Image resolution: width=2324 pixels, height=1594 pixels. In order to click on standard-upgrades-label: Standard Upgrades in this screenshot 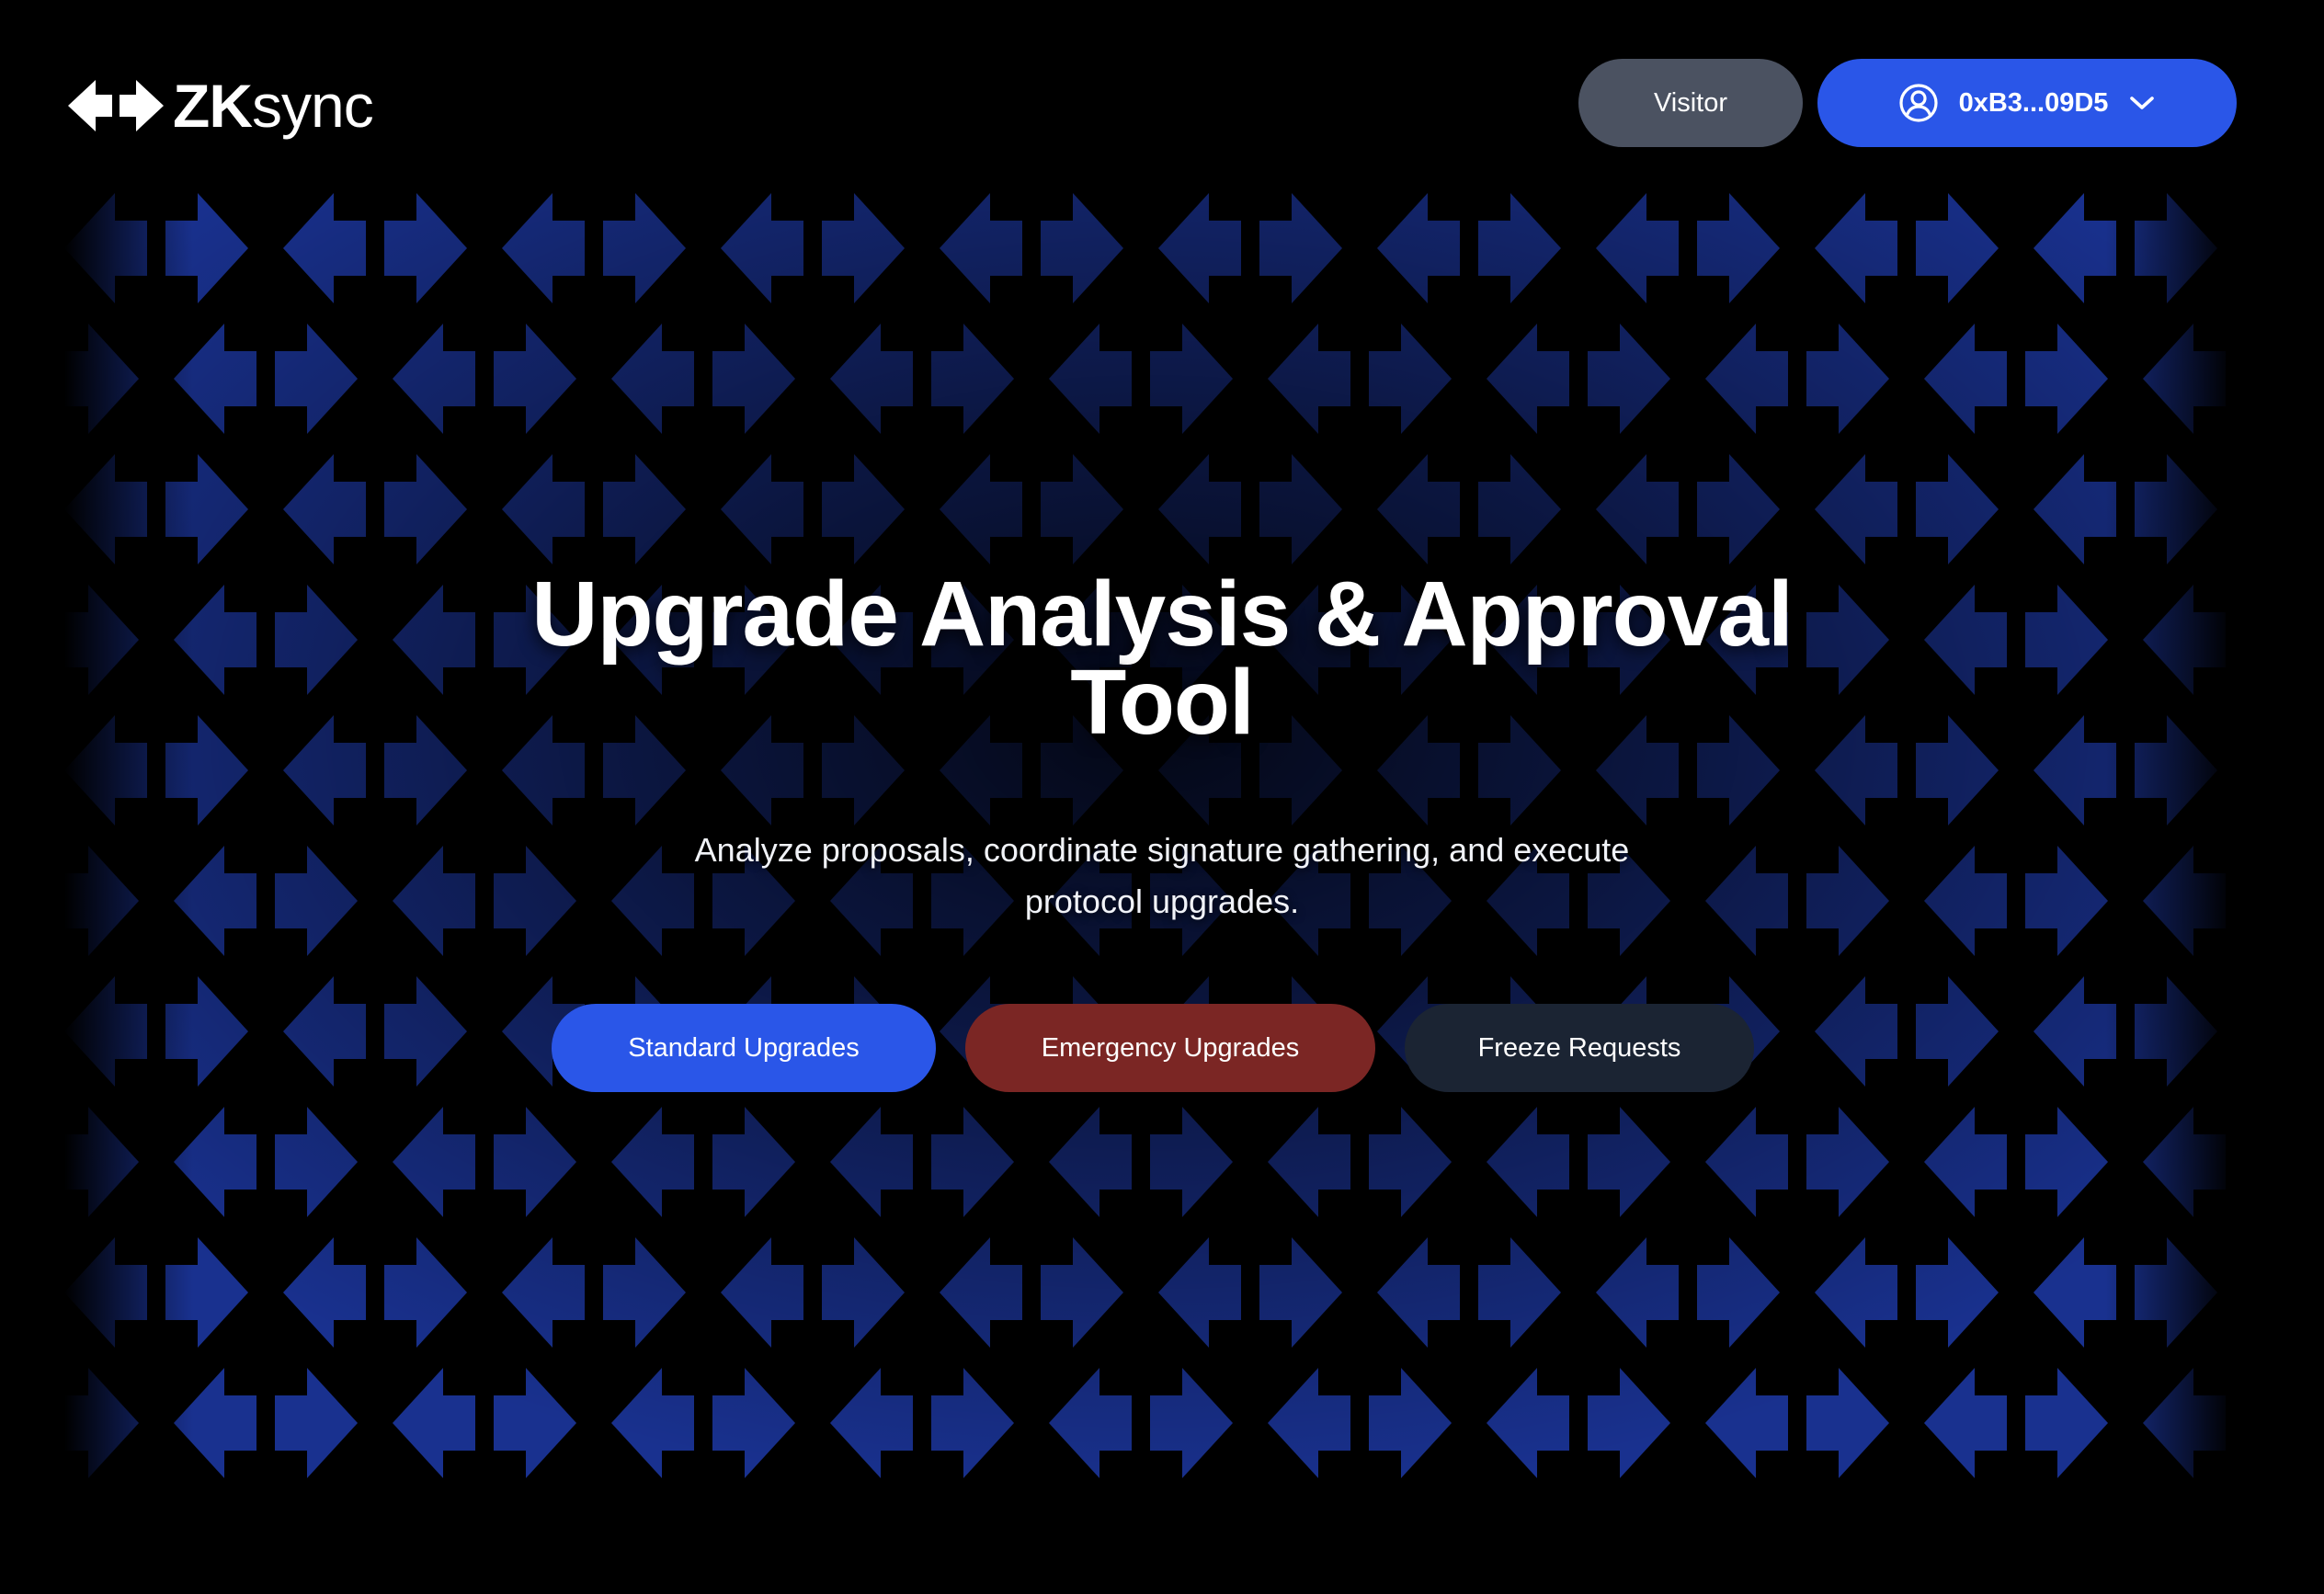, I will do `click(744, 1047)`.